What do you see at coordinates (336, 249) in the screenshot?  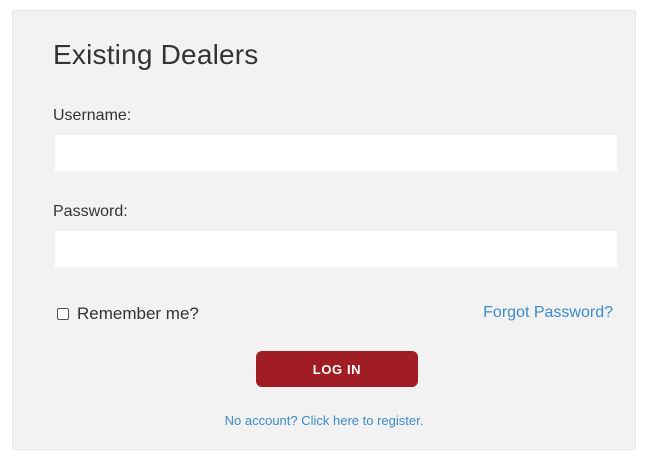 I see `password-input` at bounding box center [336, 249].